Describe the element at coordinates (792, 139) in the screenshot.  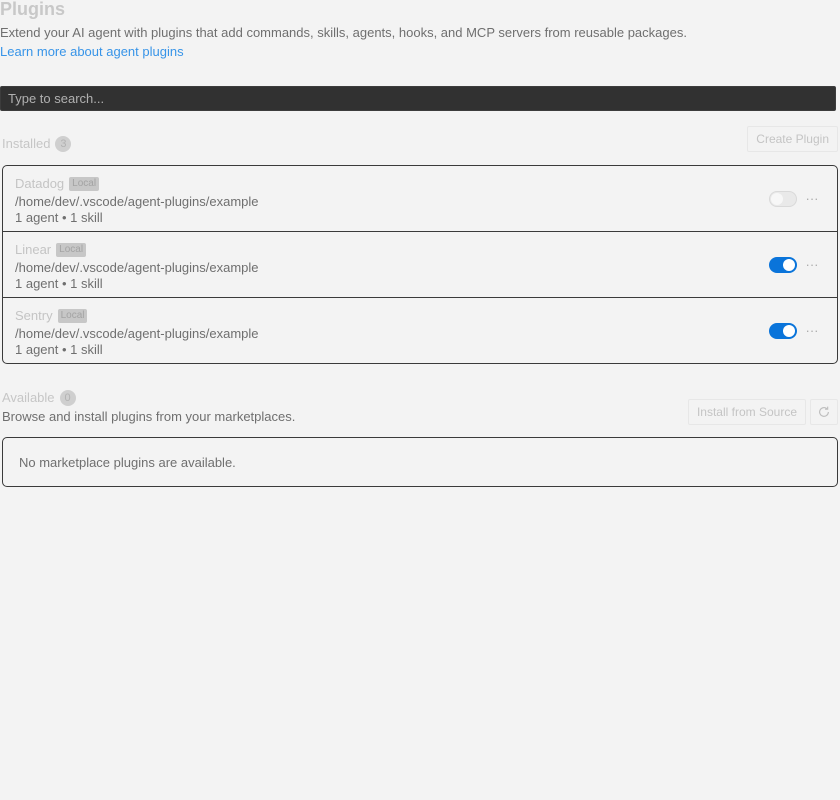
I see `create-plugin-button: Create Plugin` at that location.